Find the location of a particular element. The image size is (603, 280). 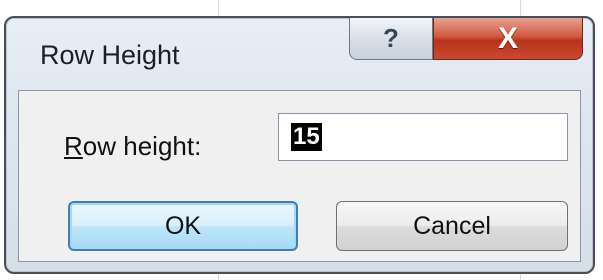

close-icon: X is located at coordinates (507, 38).